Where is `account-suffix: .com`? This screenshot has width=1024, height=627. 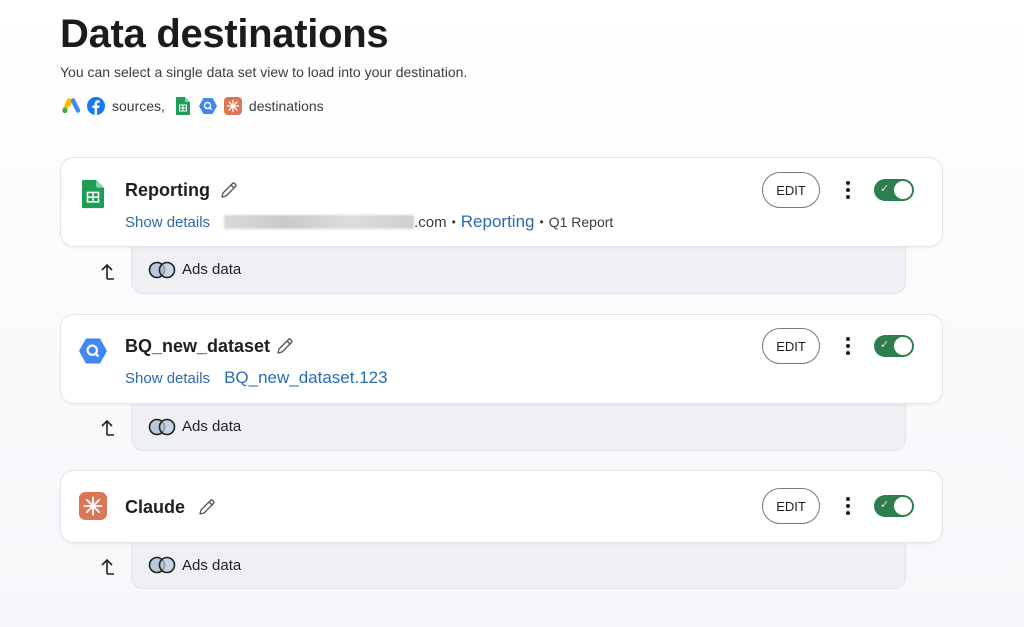 account-suffix: .com is located at coordinates (430, 222).